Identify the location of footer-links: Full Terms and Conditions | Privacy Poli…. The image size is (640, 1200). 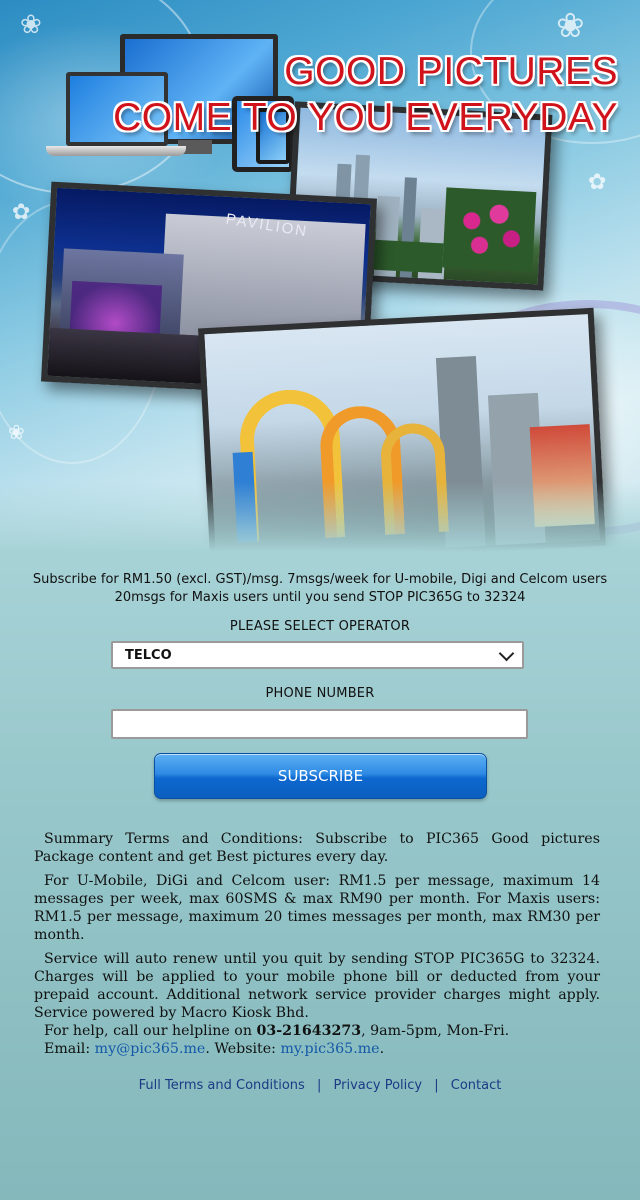
(320, 1085).